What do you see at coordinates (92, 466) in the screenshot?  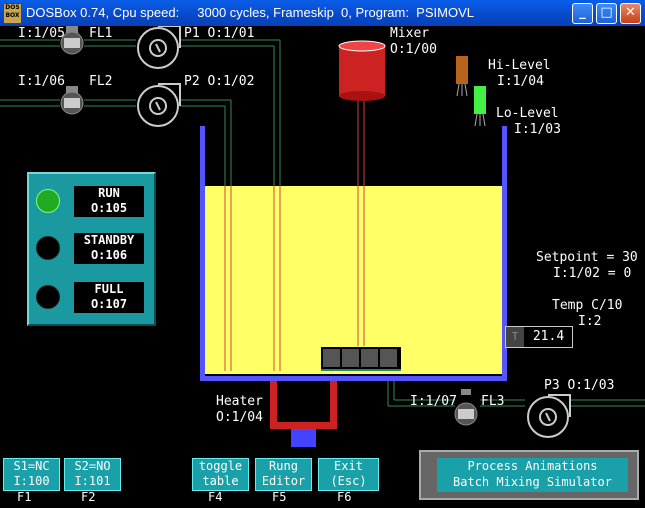 I see `s2-line1: S2=NO` at bounding box center [92, 466].